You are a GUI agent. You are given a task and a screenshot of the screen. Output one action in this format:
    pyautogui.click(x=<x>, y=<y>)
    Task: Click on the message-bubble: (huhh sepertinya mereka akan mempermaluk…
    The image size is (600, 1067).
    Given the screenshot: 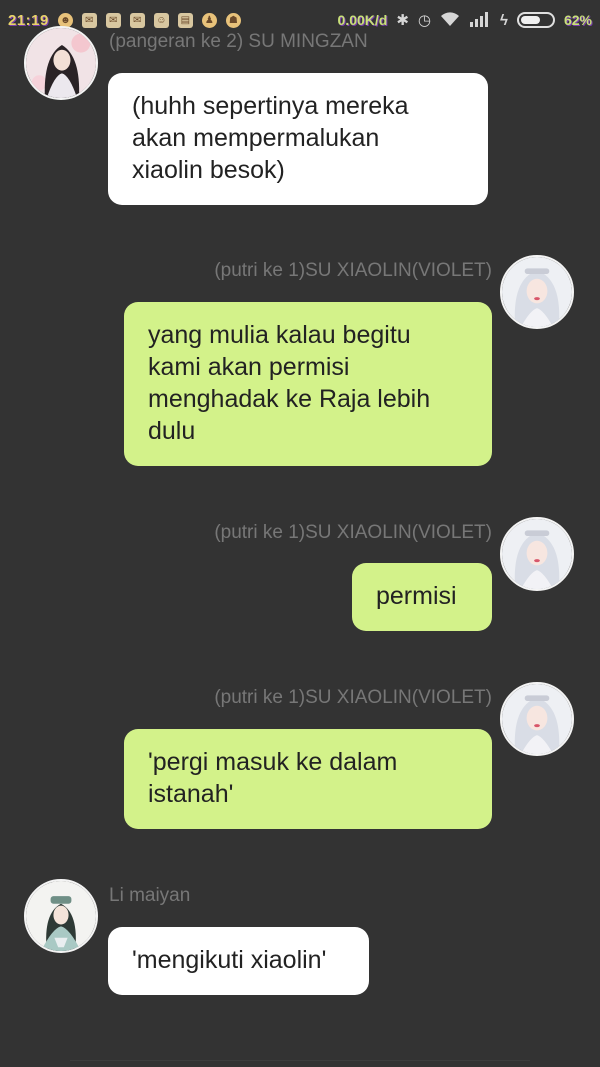 What is the action you would take?
    pyautogui.click(x=298, y=139)
    